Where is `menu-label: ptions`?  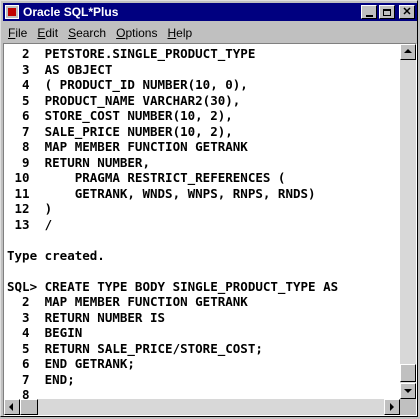 menu-label: ptions is located at coordinates (141, 33).